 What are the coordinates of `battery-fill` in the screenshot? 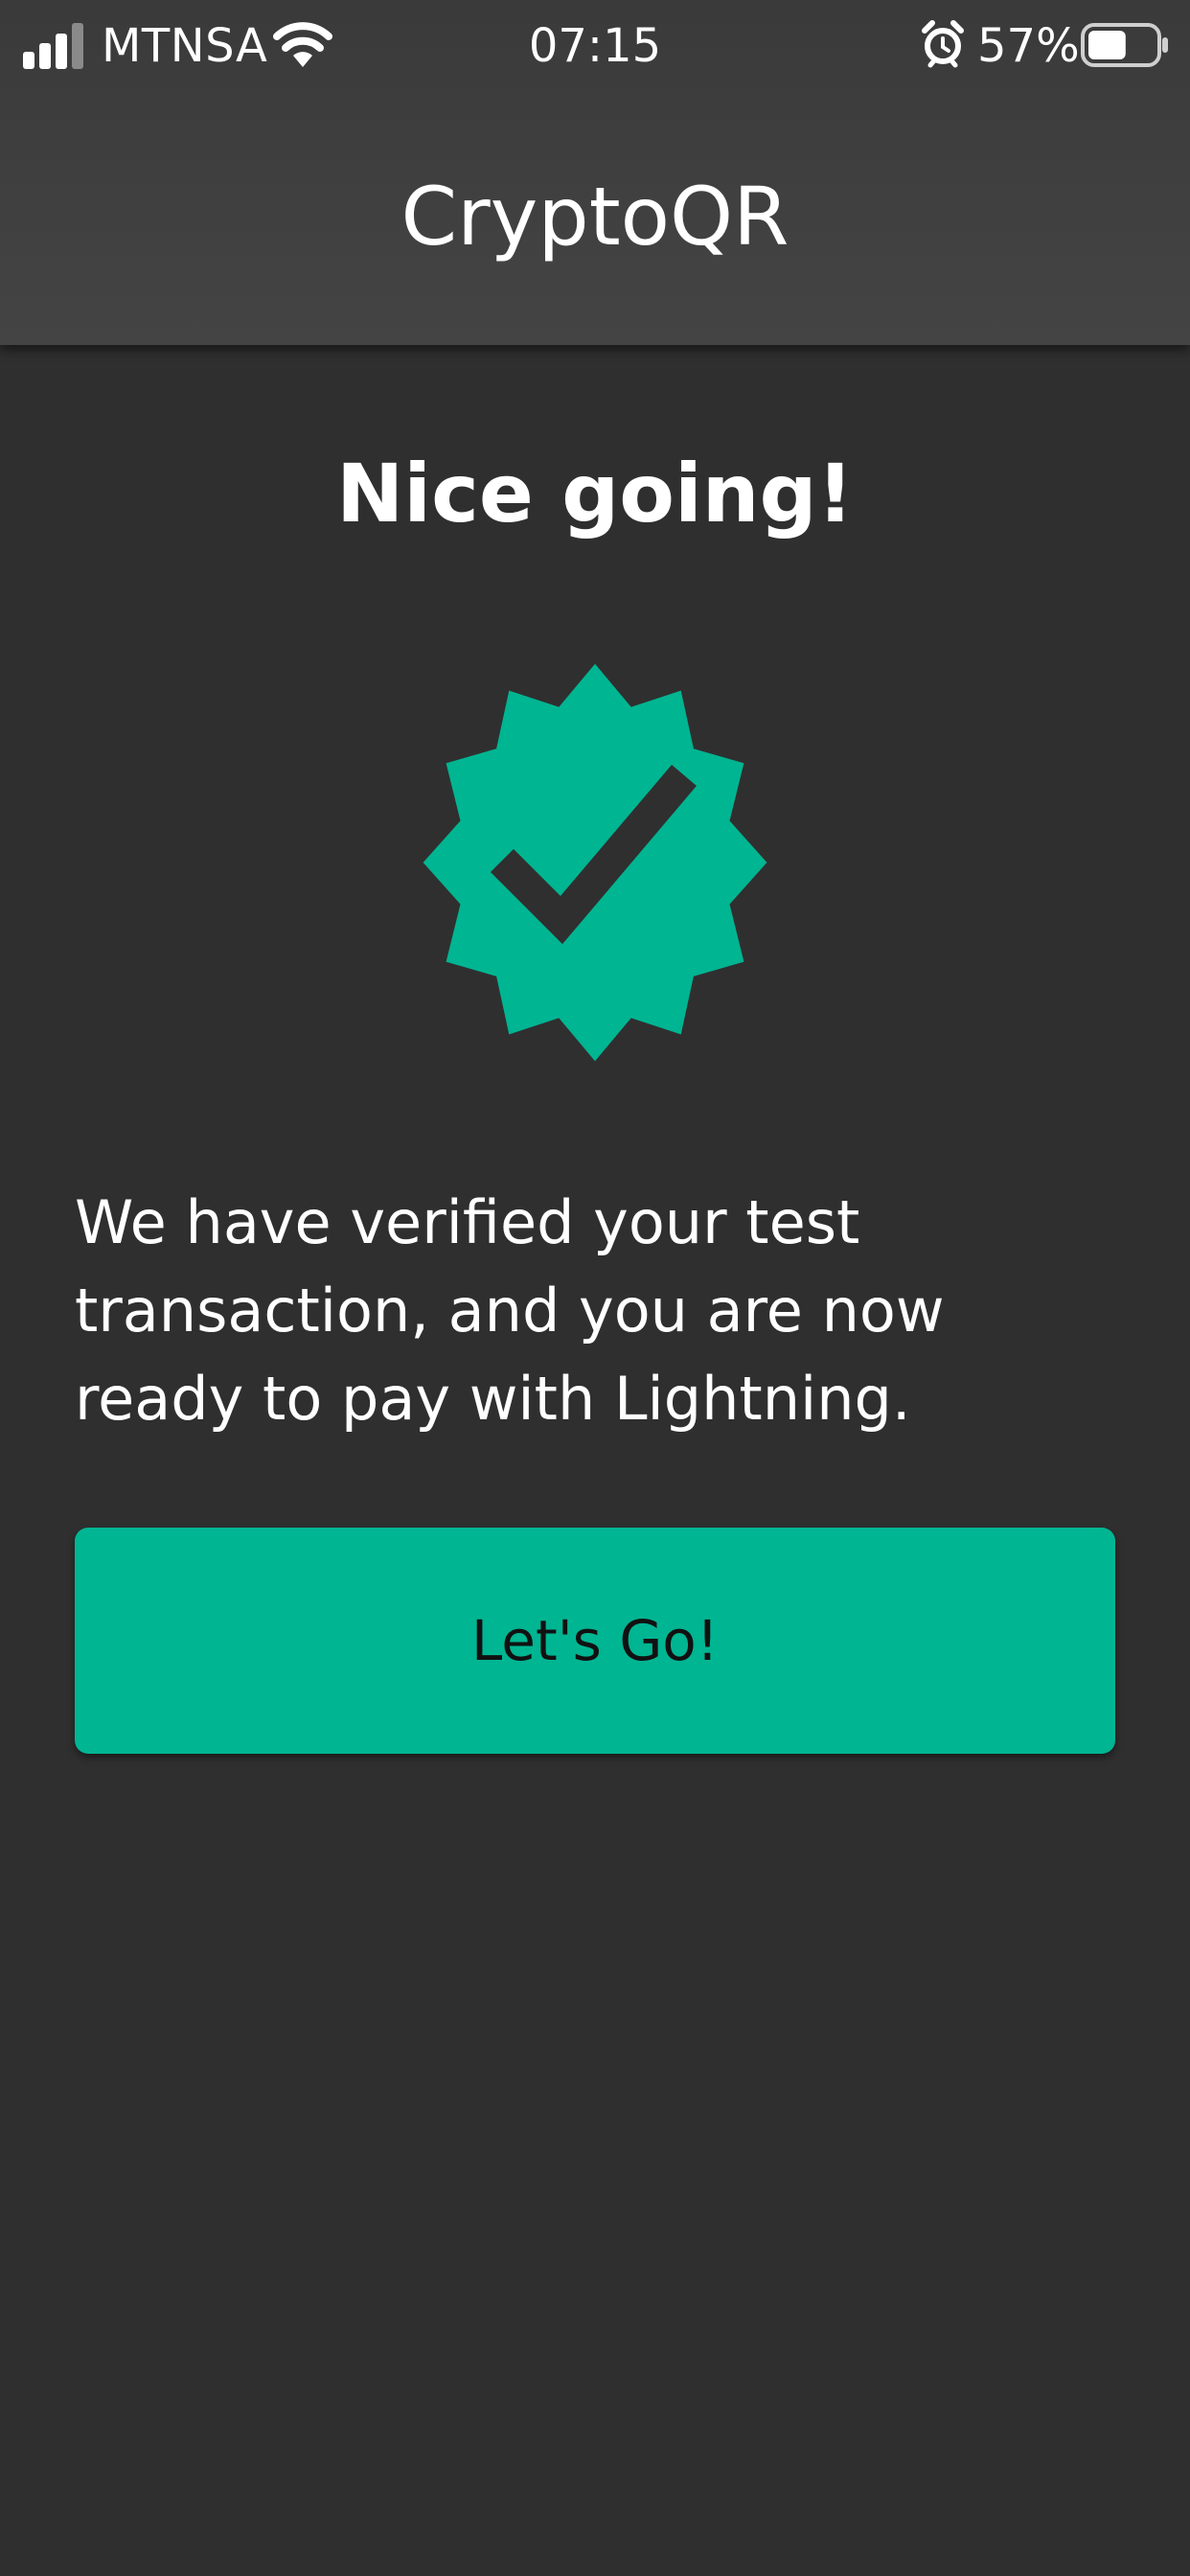 It's located at (1107, 45).